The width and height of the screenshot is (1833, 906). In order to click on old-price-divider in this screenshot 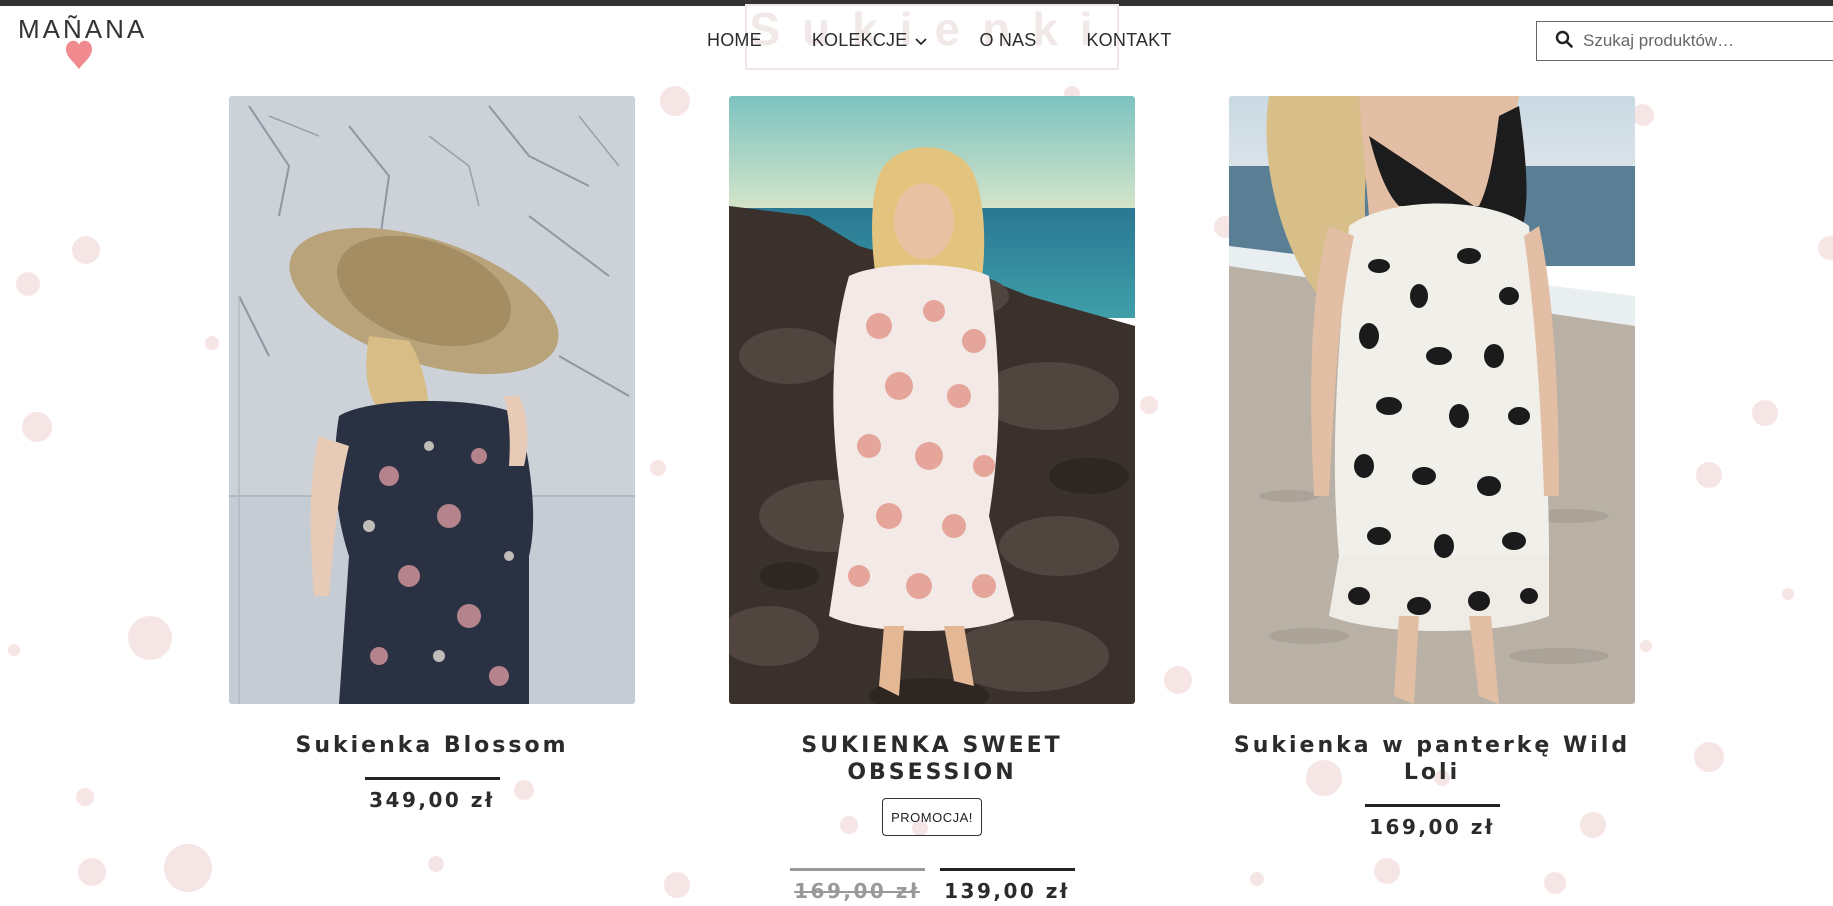, I will do `click(857, 869)`.